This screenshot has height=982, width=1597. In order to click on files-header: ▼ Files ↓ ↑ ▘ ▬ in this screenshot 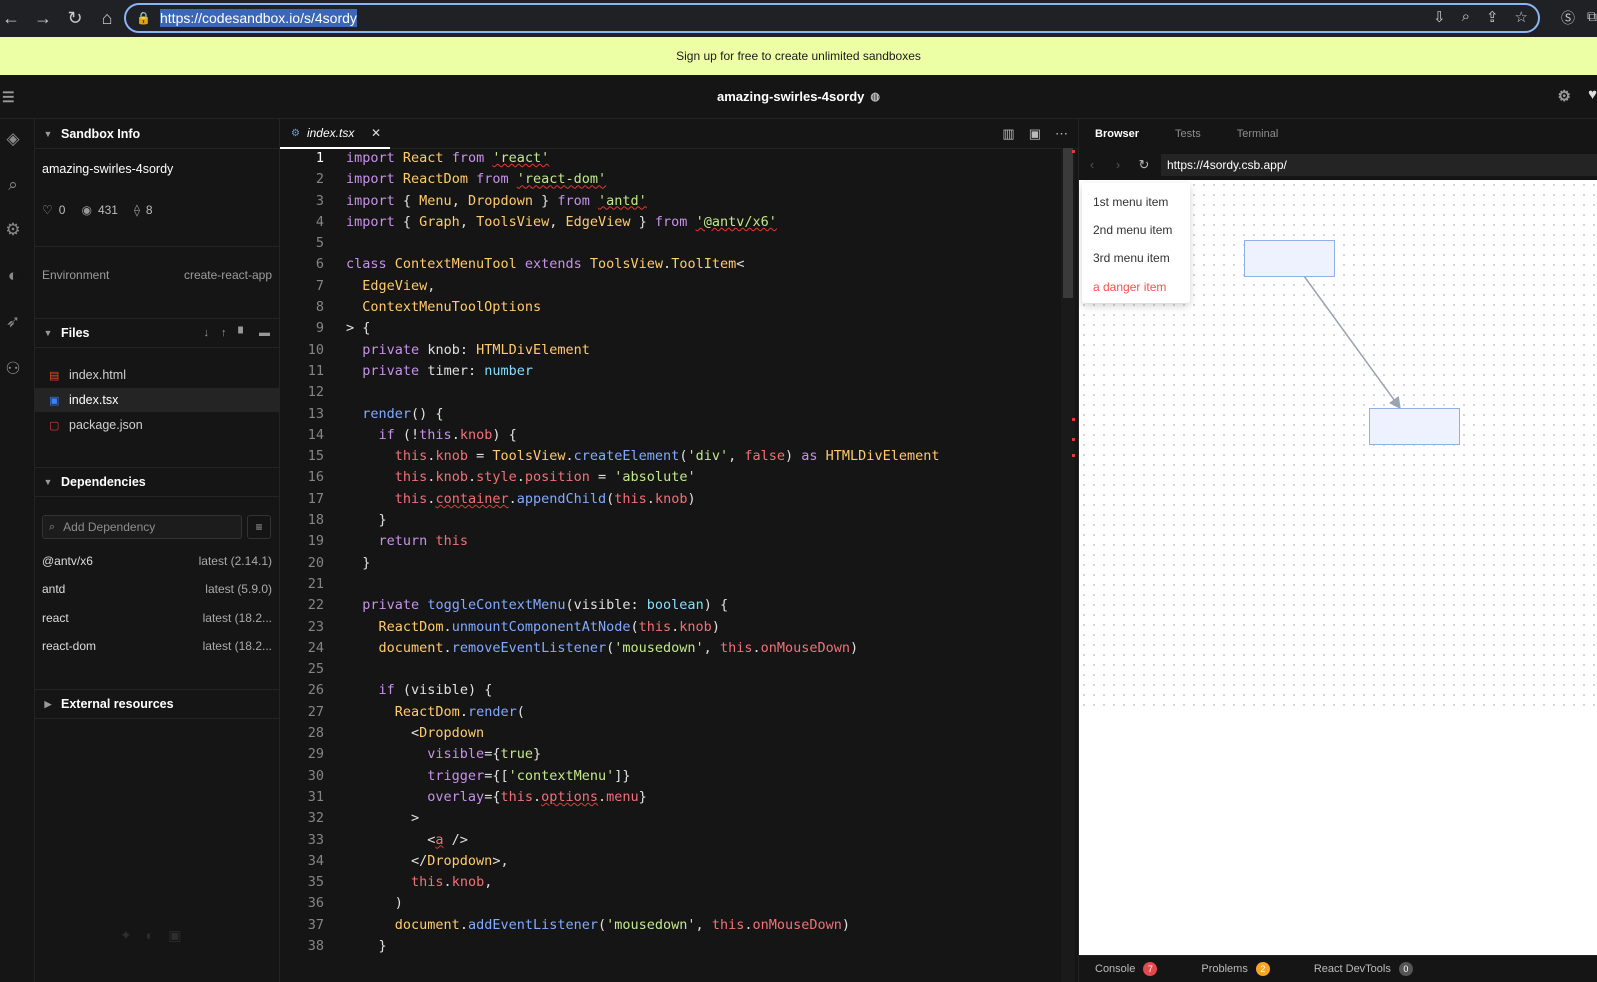, I will do `click(157, 333)`.